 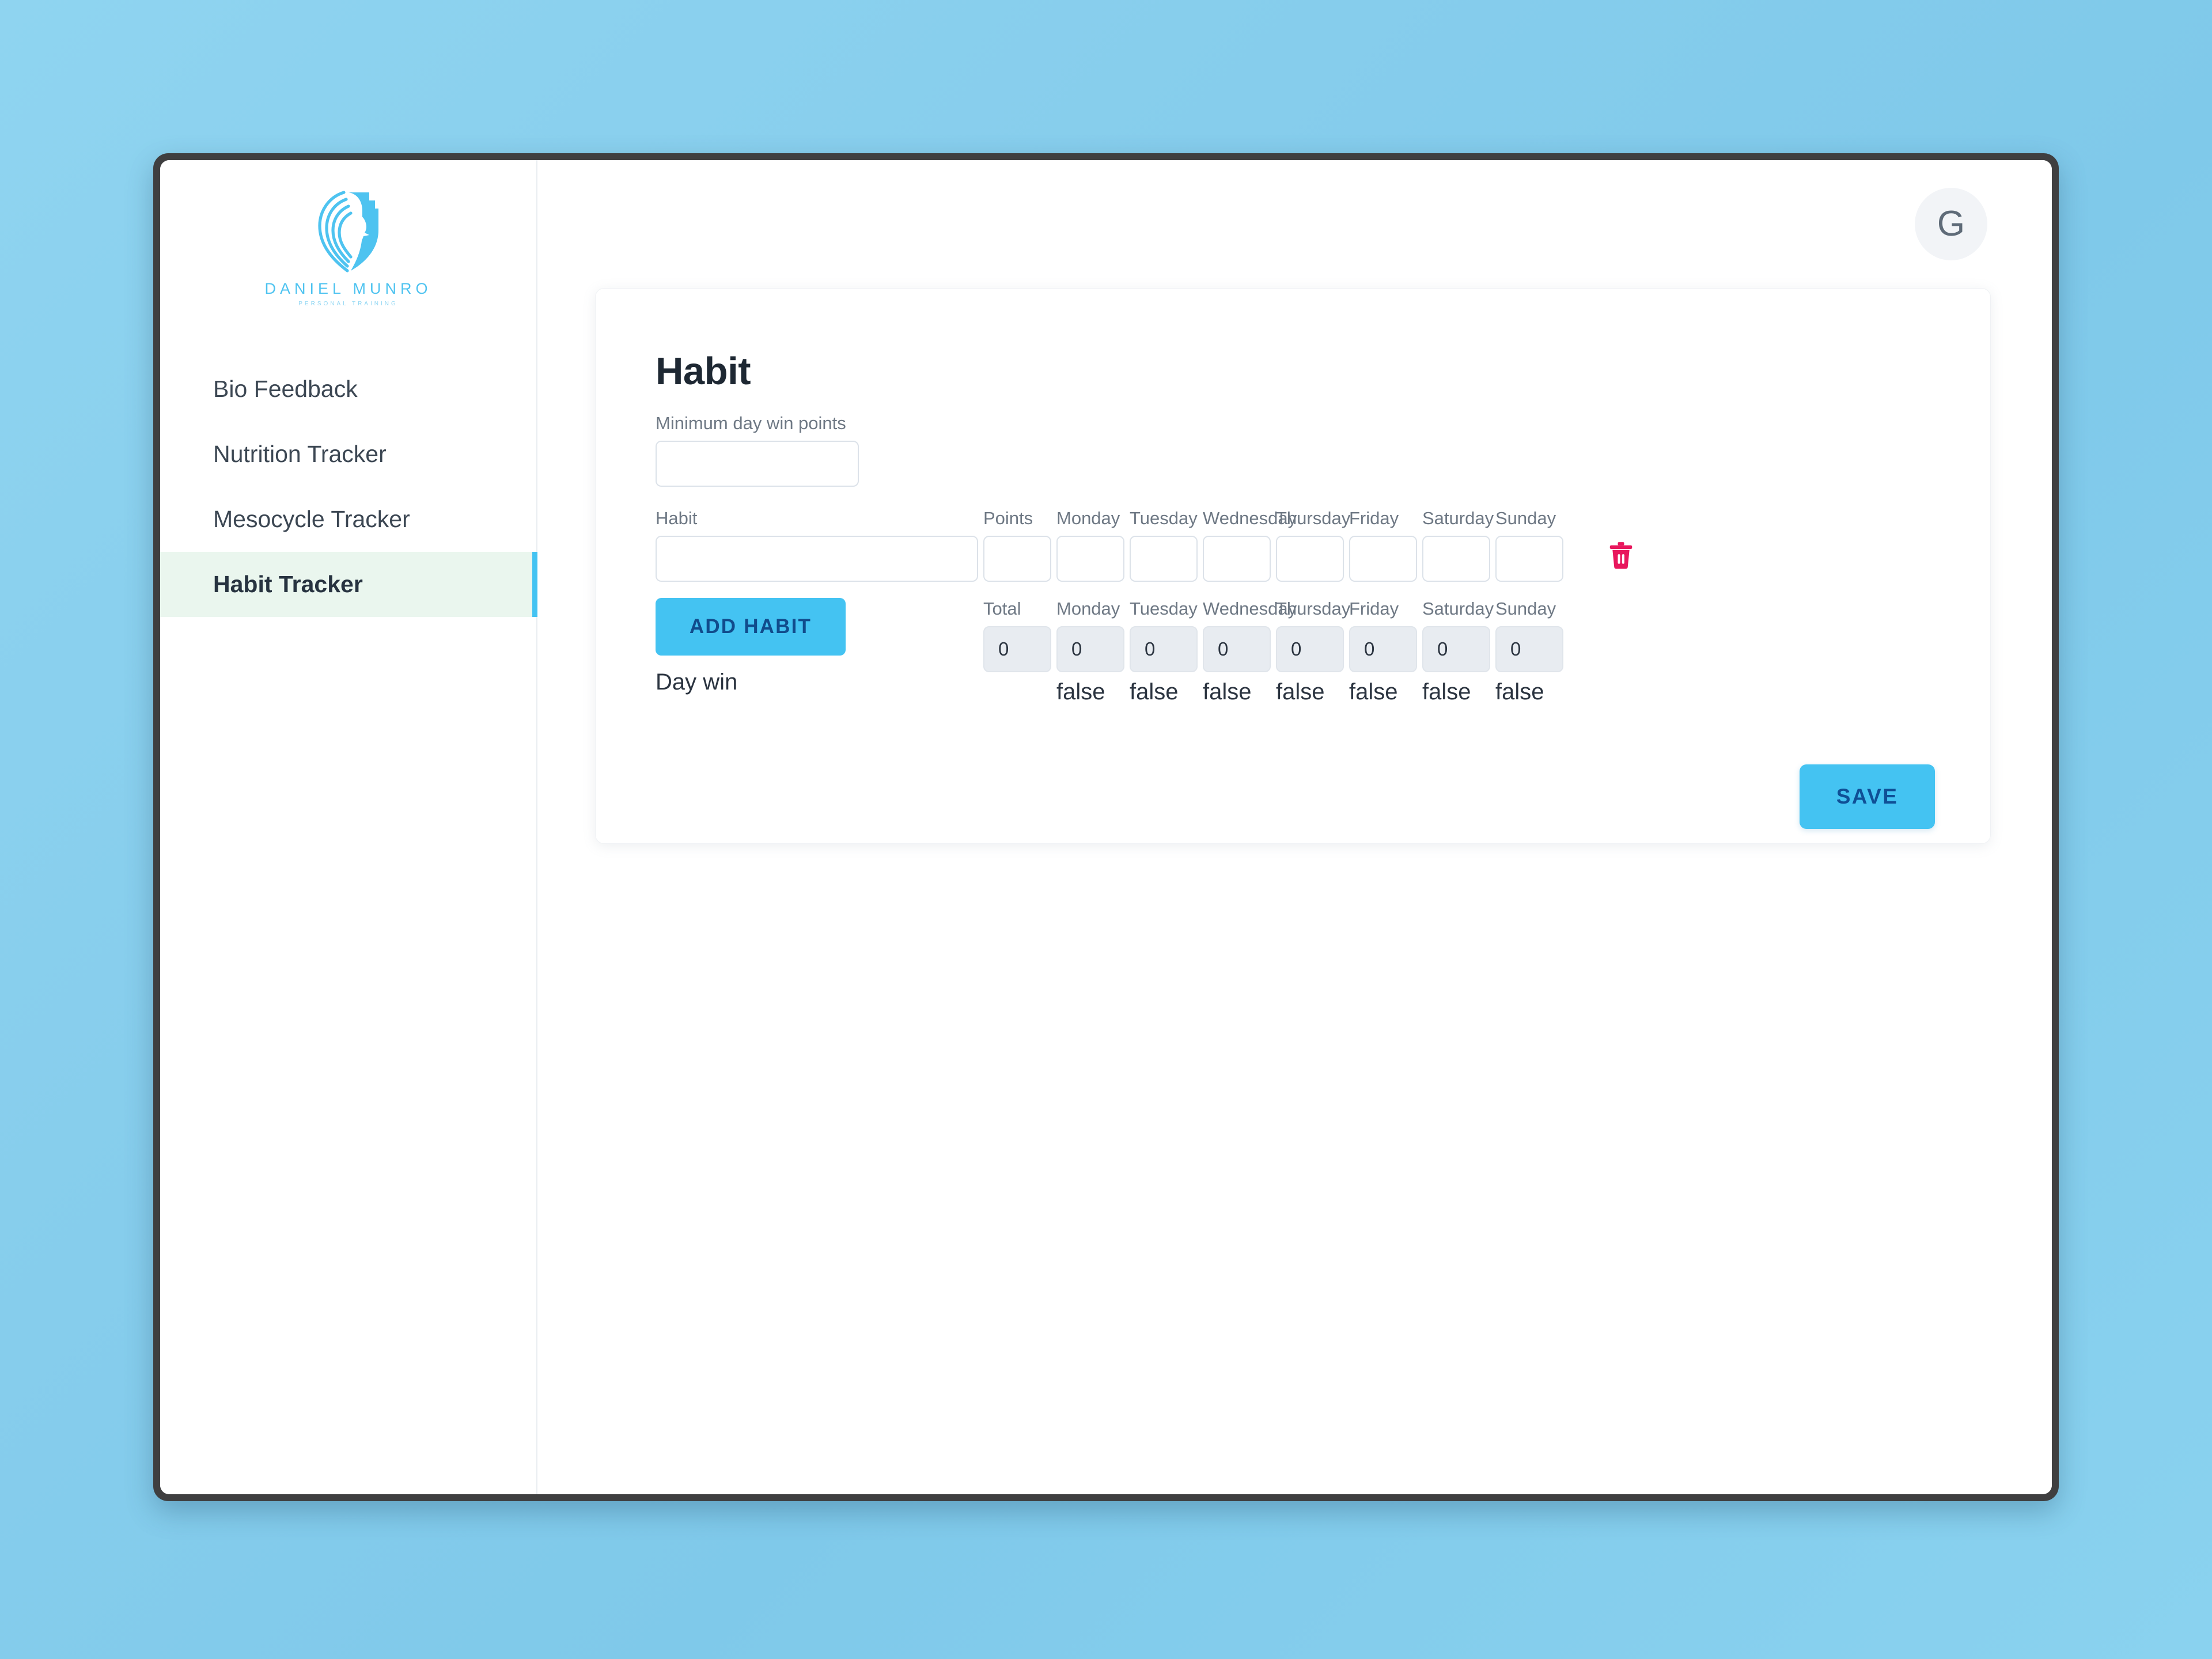 I want to click on habit-sunday-input, so click(x=1529, y=558).